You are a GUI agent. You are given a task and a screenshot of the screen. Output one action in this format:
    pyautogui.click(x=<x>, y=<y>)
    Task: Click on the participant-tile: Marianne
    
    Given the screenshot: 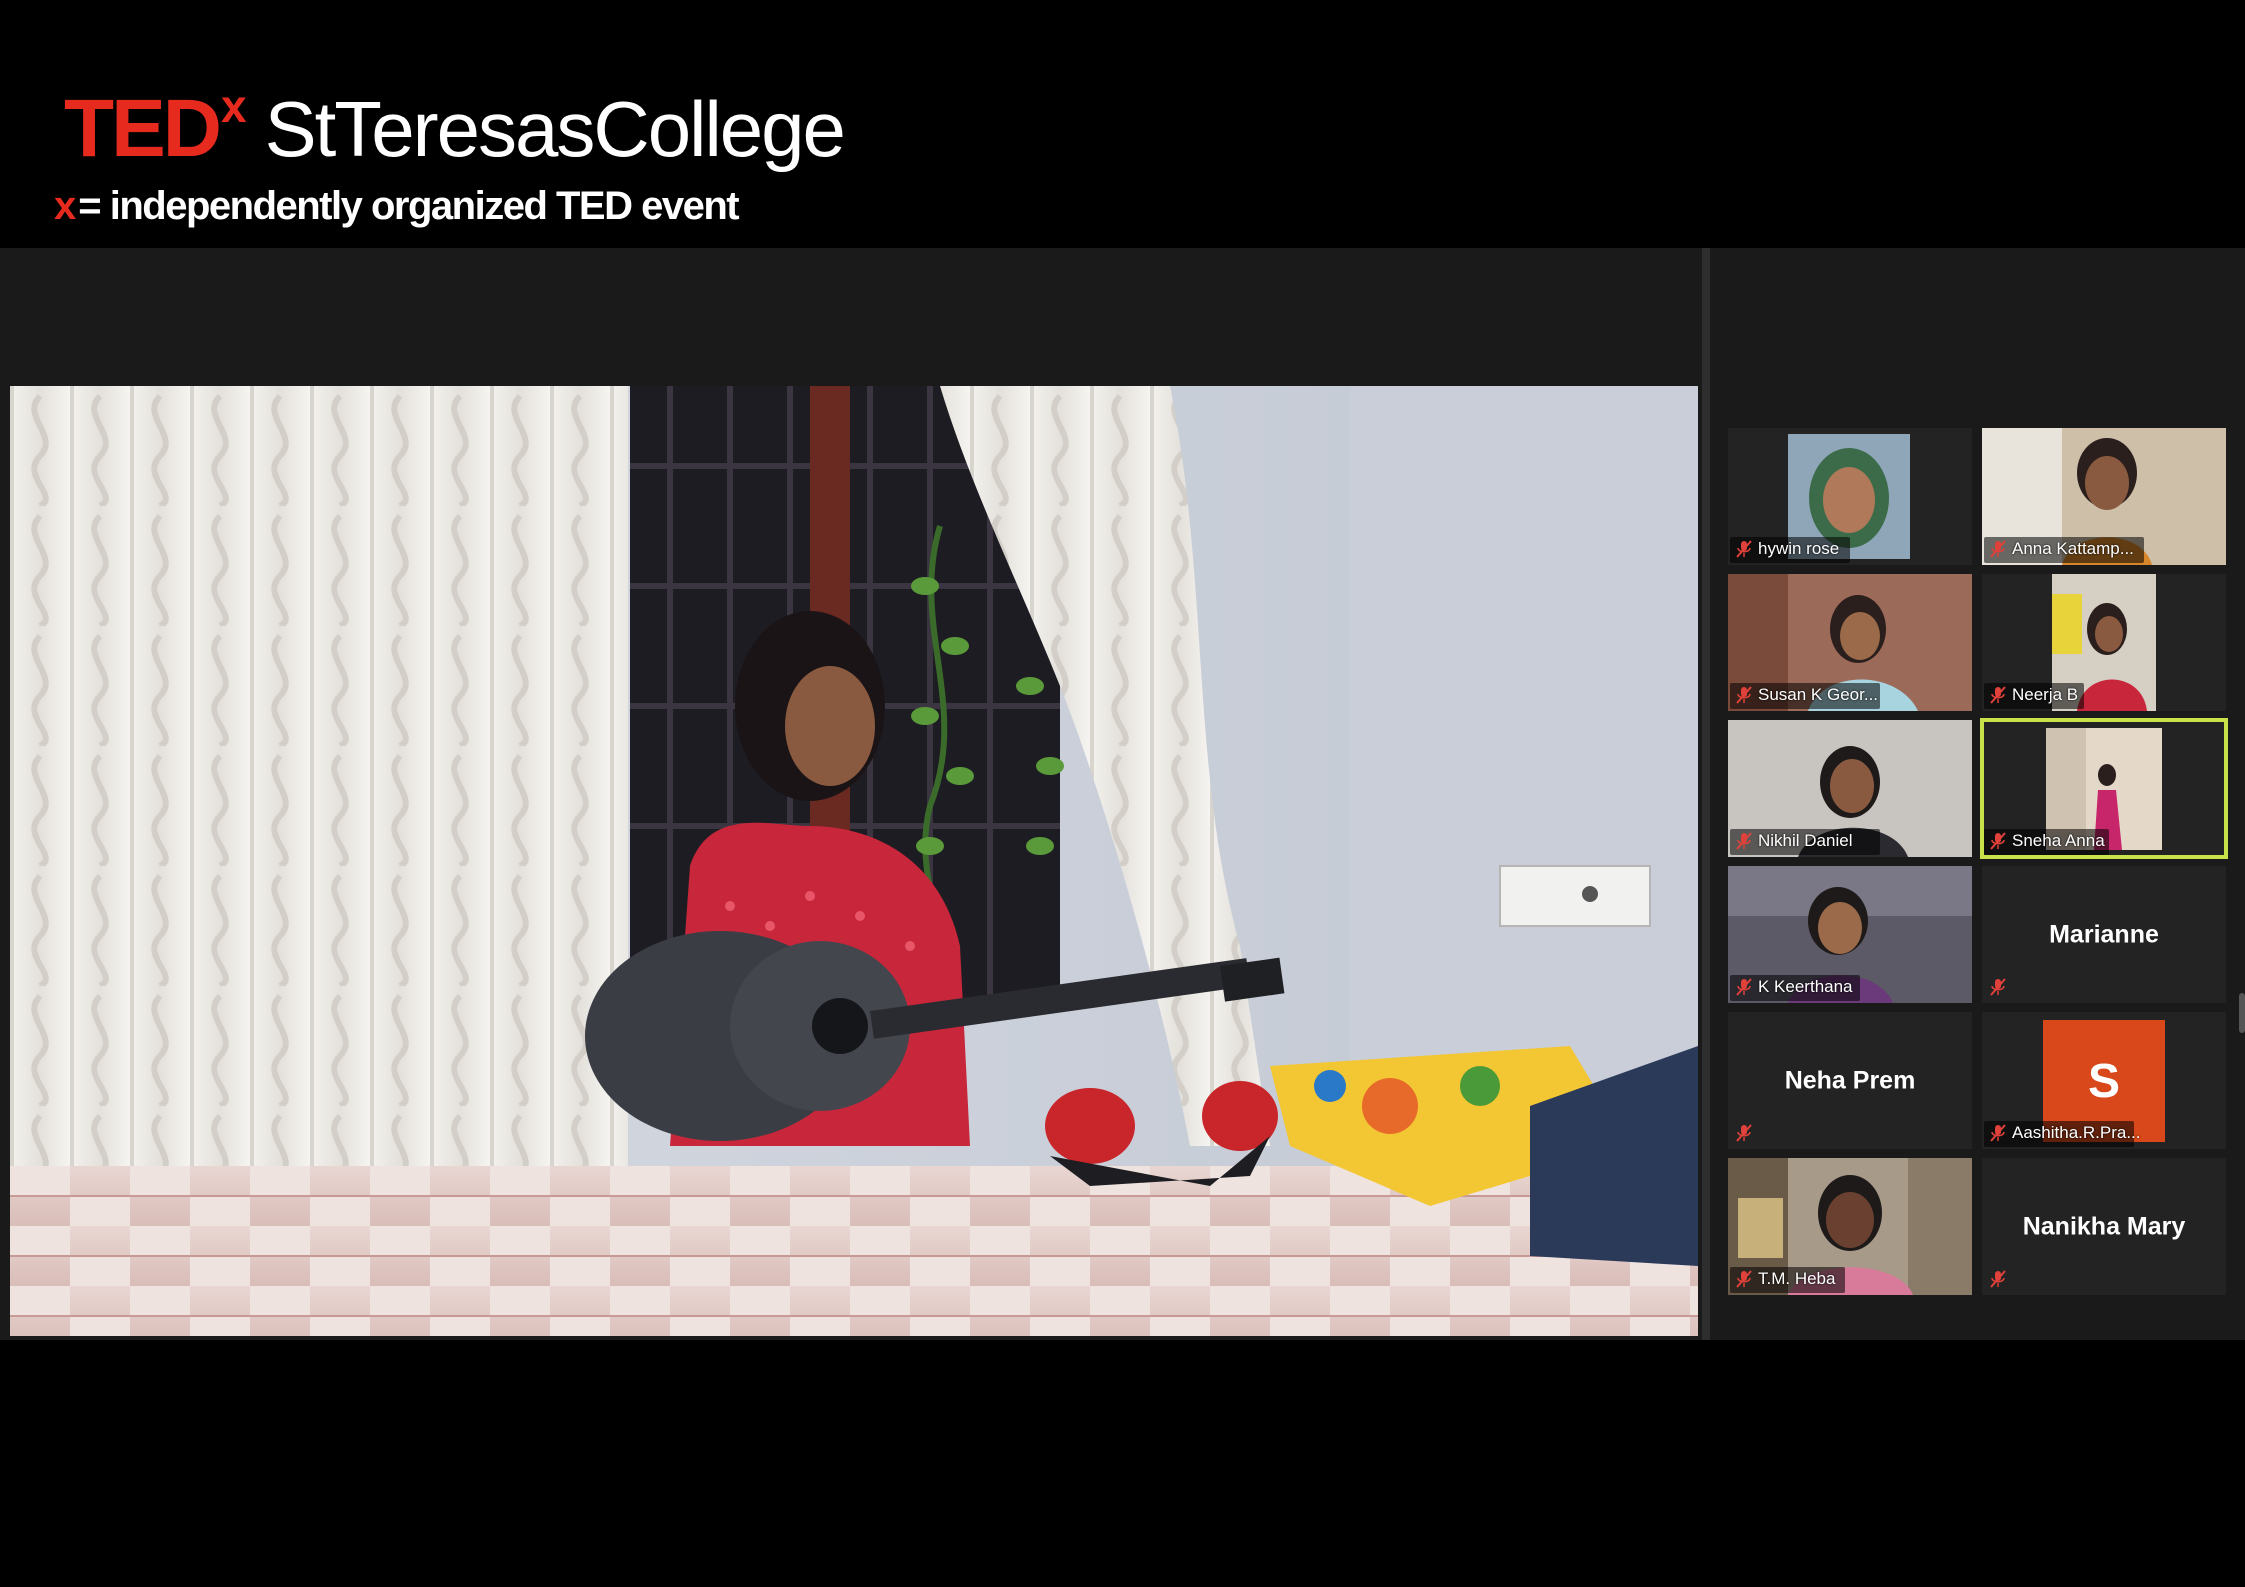 What is the action you would take?
    pyautogui.click(x=2104, y=934)
    